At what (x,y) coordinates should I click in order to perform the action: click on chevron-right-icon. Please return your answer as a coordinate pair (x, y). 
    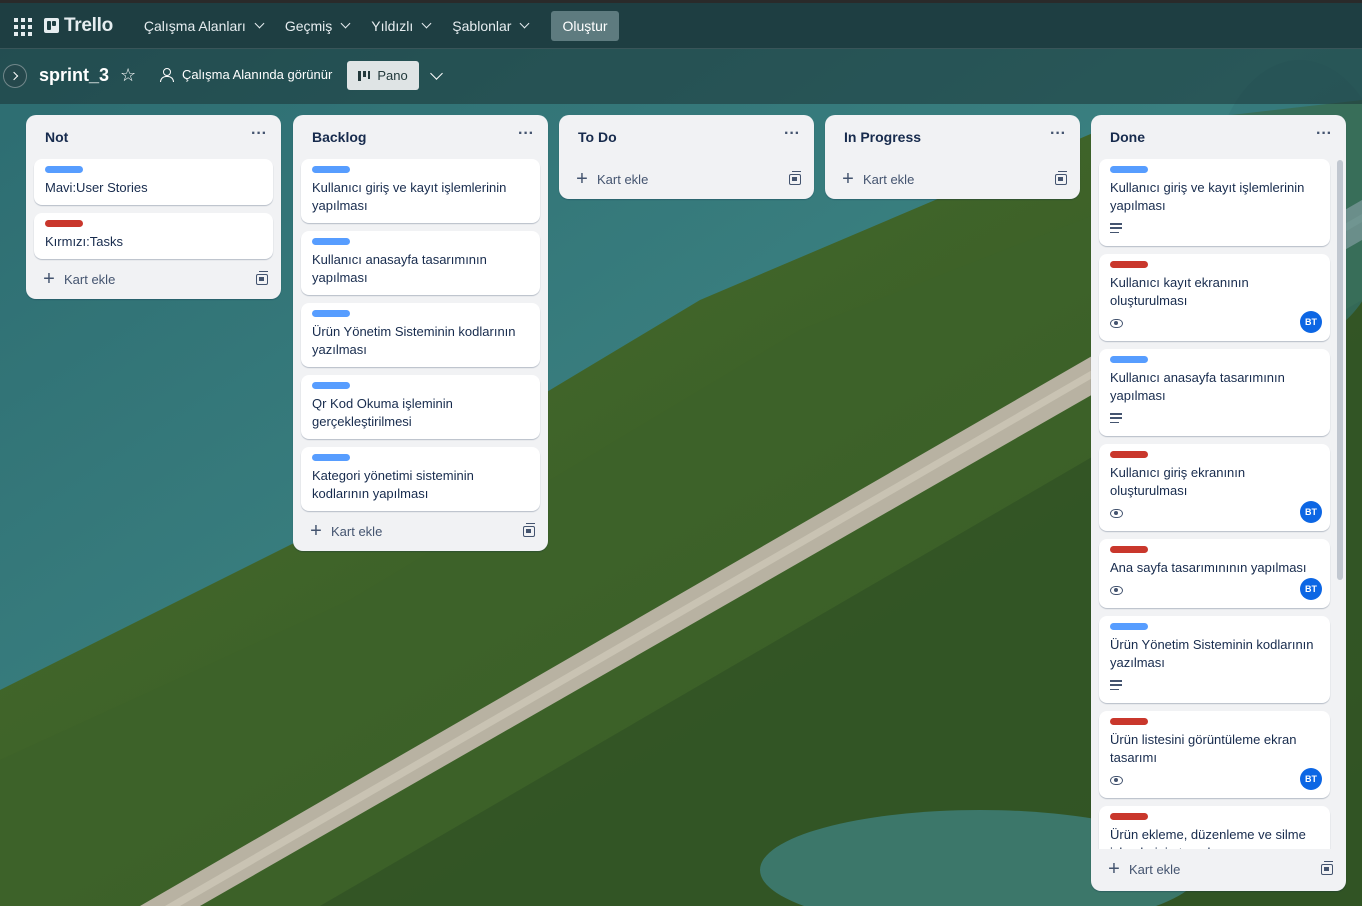
    Looking at the image, I should click on (13, 76).